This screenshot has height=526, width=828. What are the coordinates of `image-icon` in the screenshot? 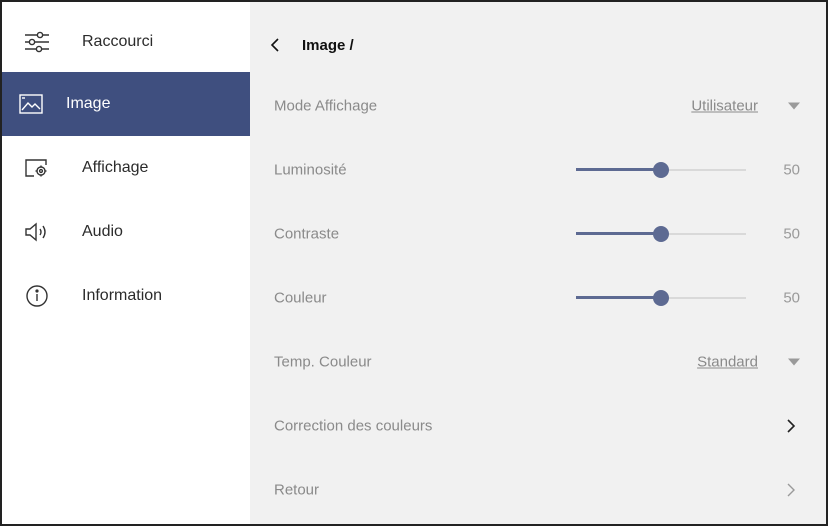 It's located at (31, 104).